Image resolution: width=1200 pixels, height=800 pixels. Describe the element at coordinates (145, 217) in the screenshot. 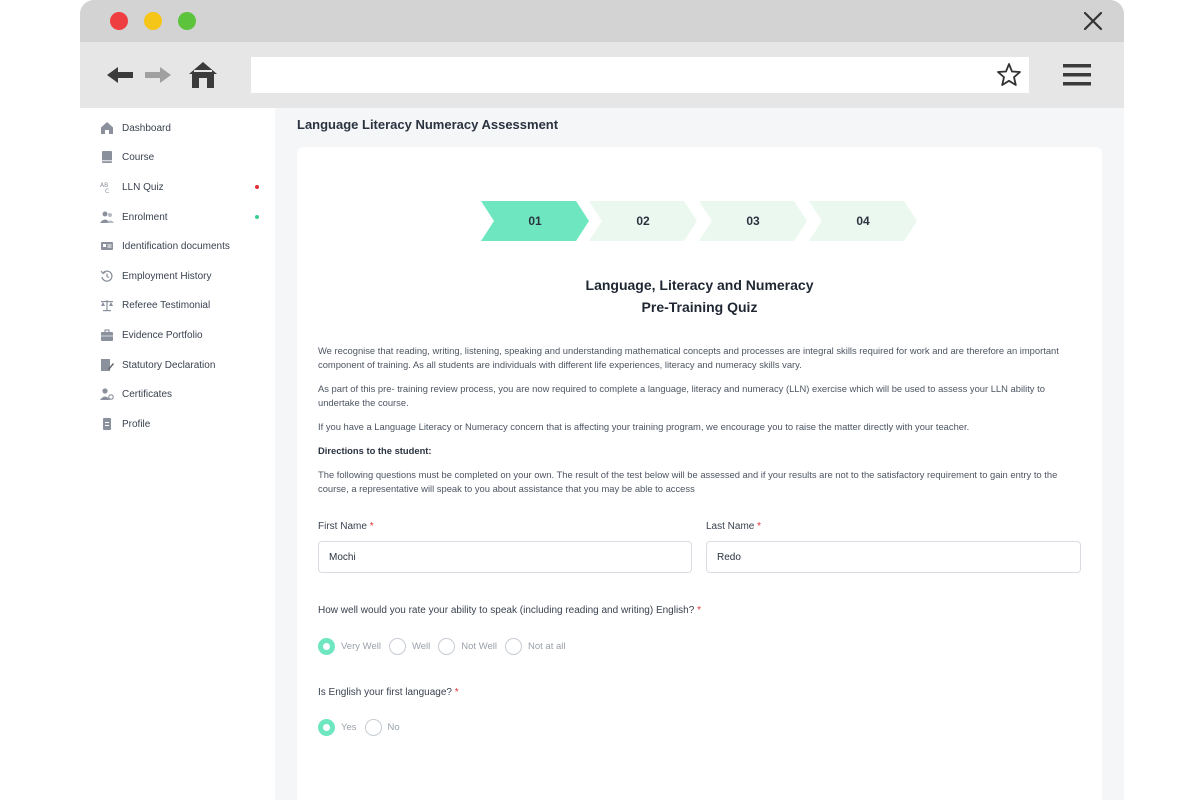

I see `sidebar-item-label: Enrolment` at that location.